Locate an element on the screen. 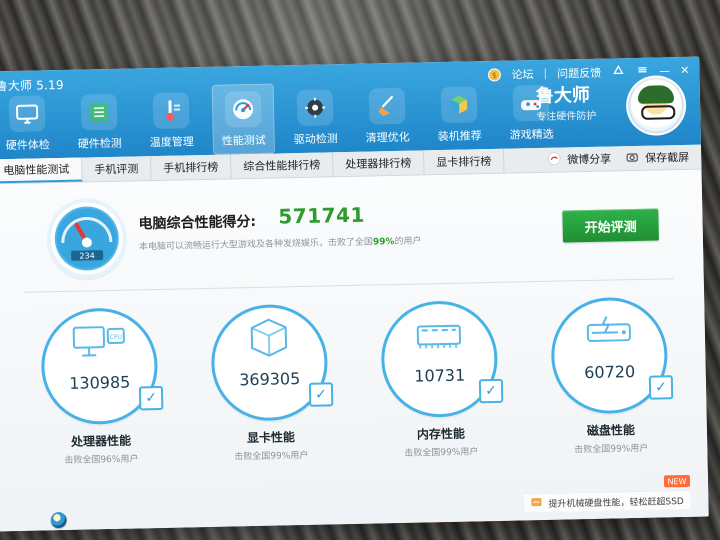  card-ring: 369305 ✓ is located at coordinates (272, 362).